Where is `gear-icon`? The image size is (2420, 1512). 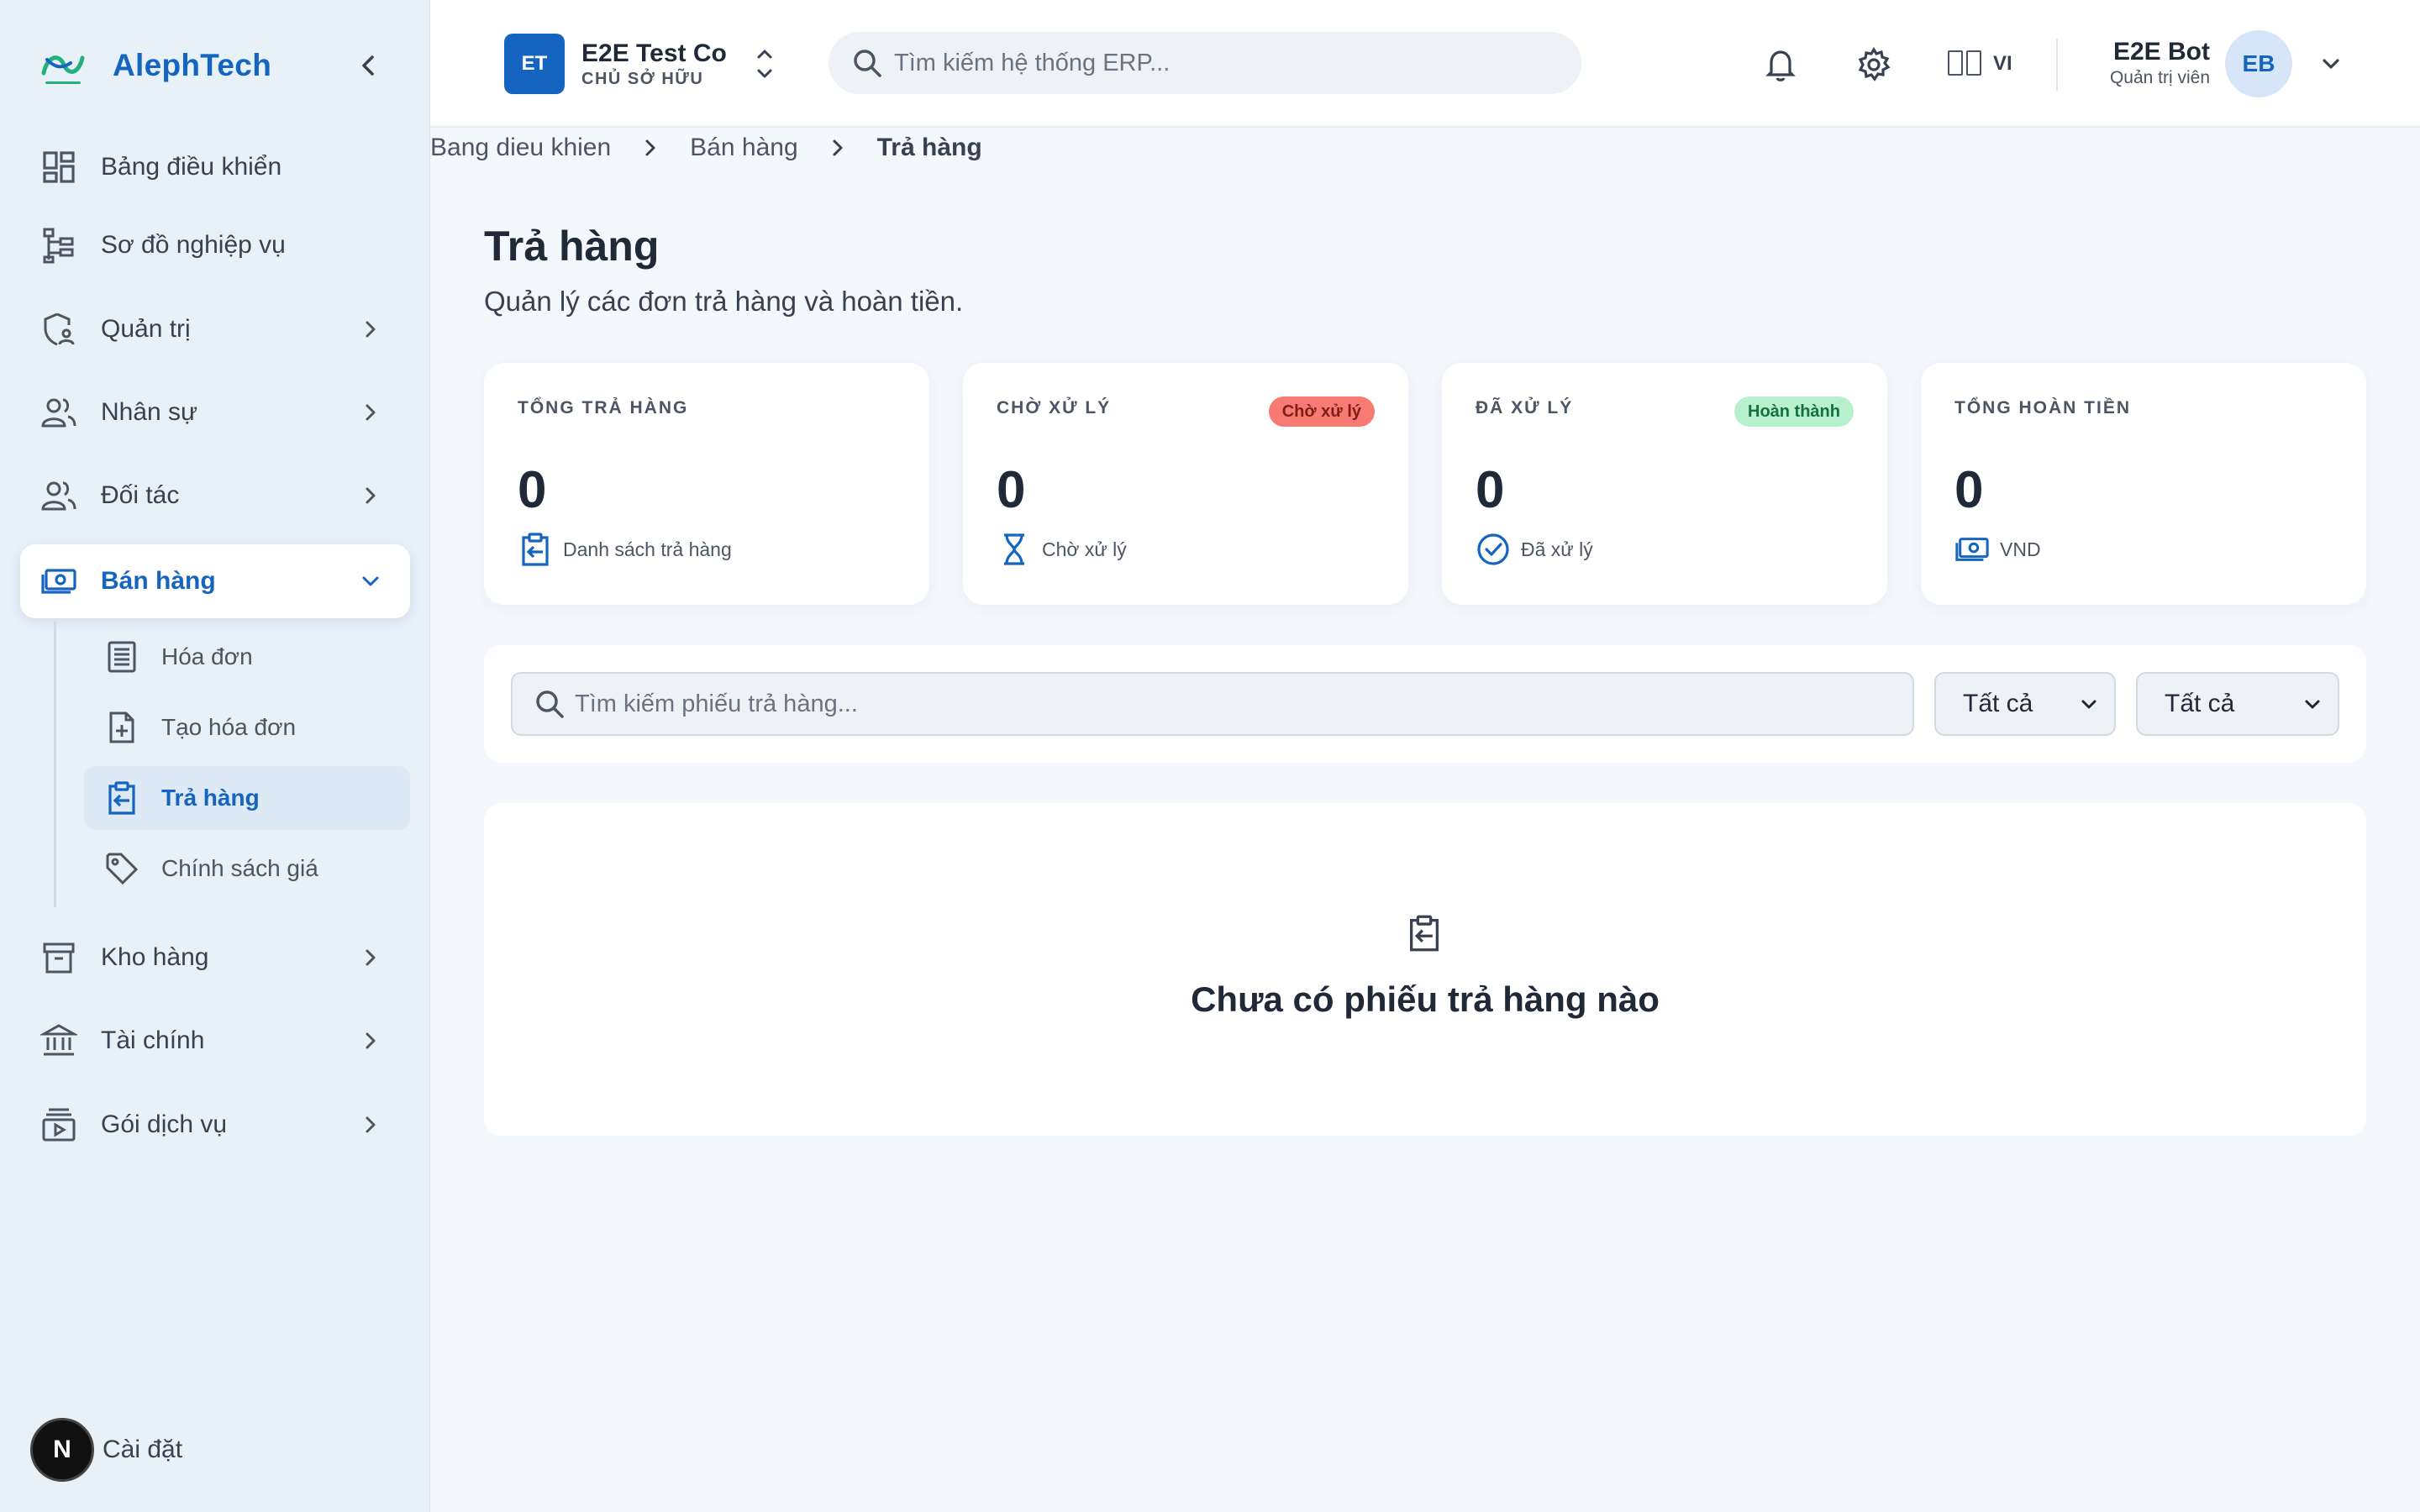 gear-icon is located at coordinates (1873, 64).